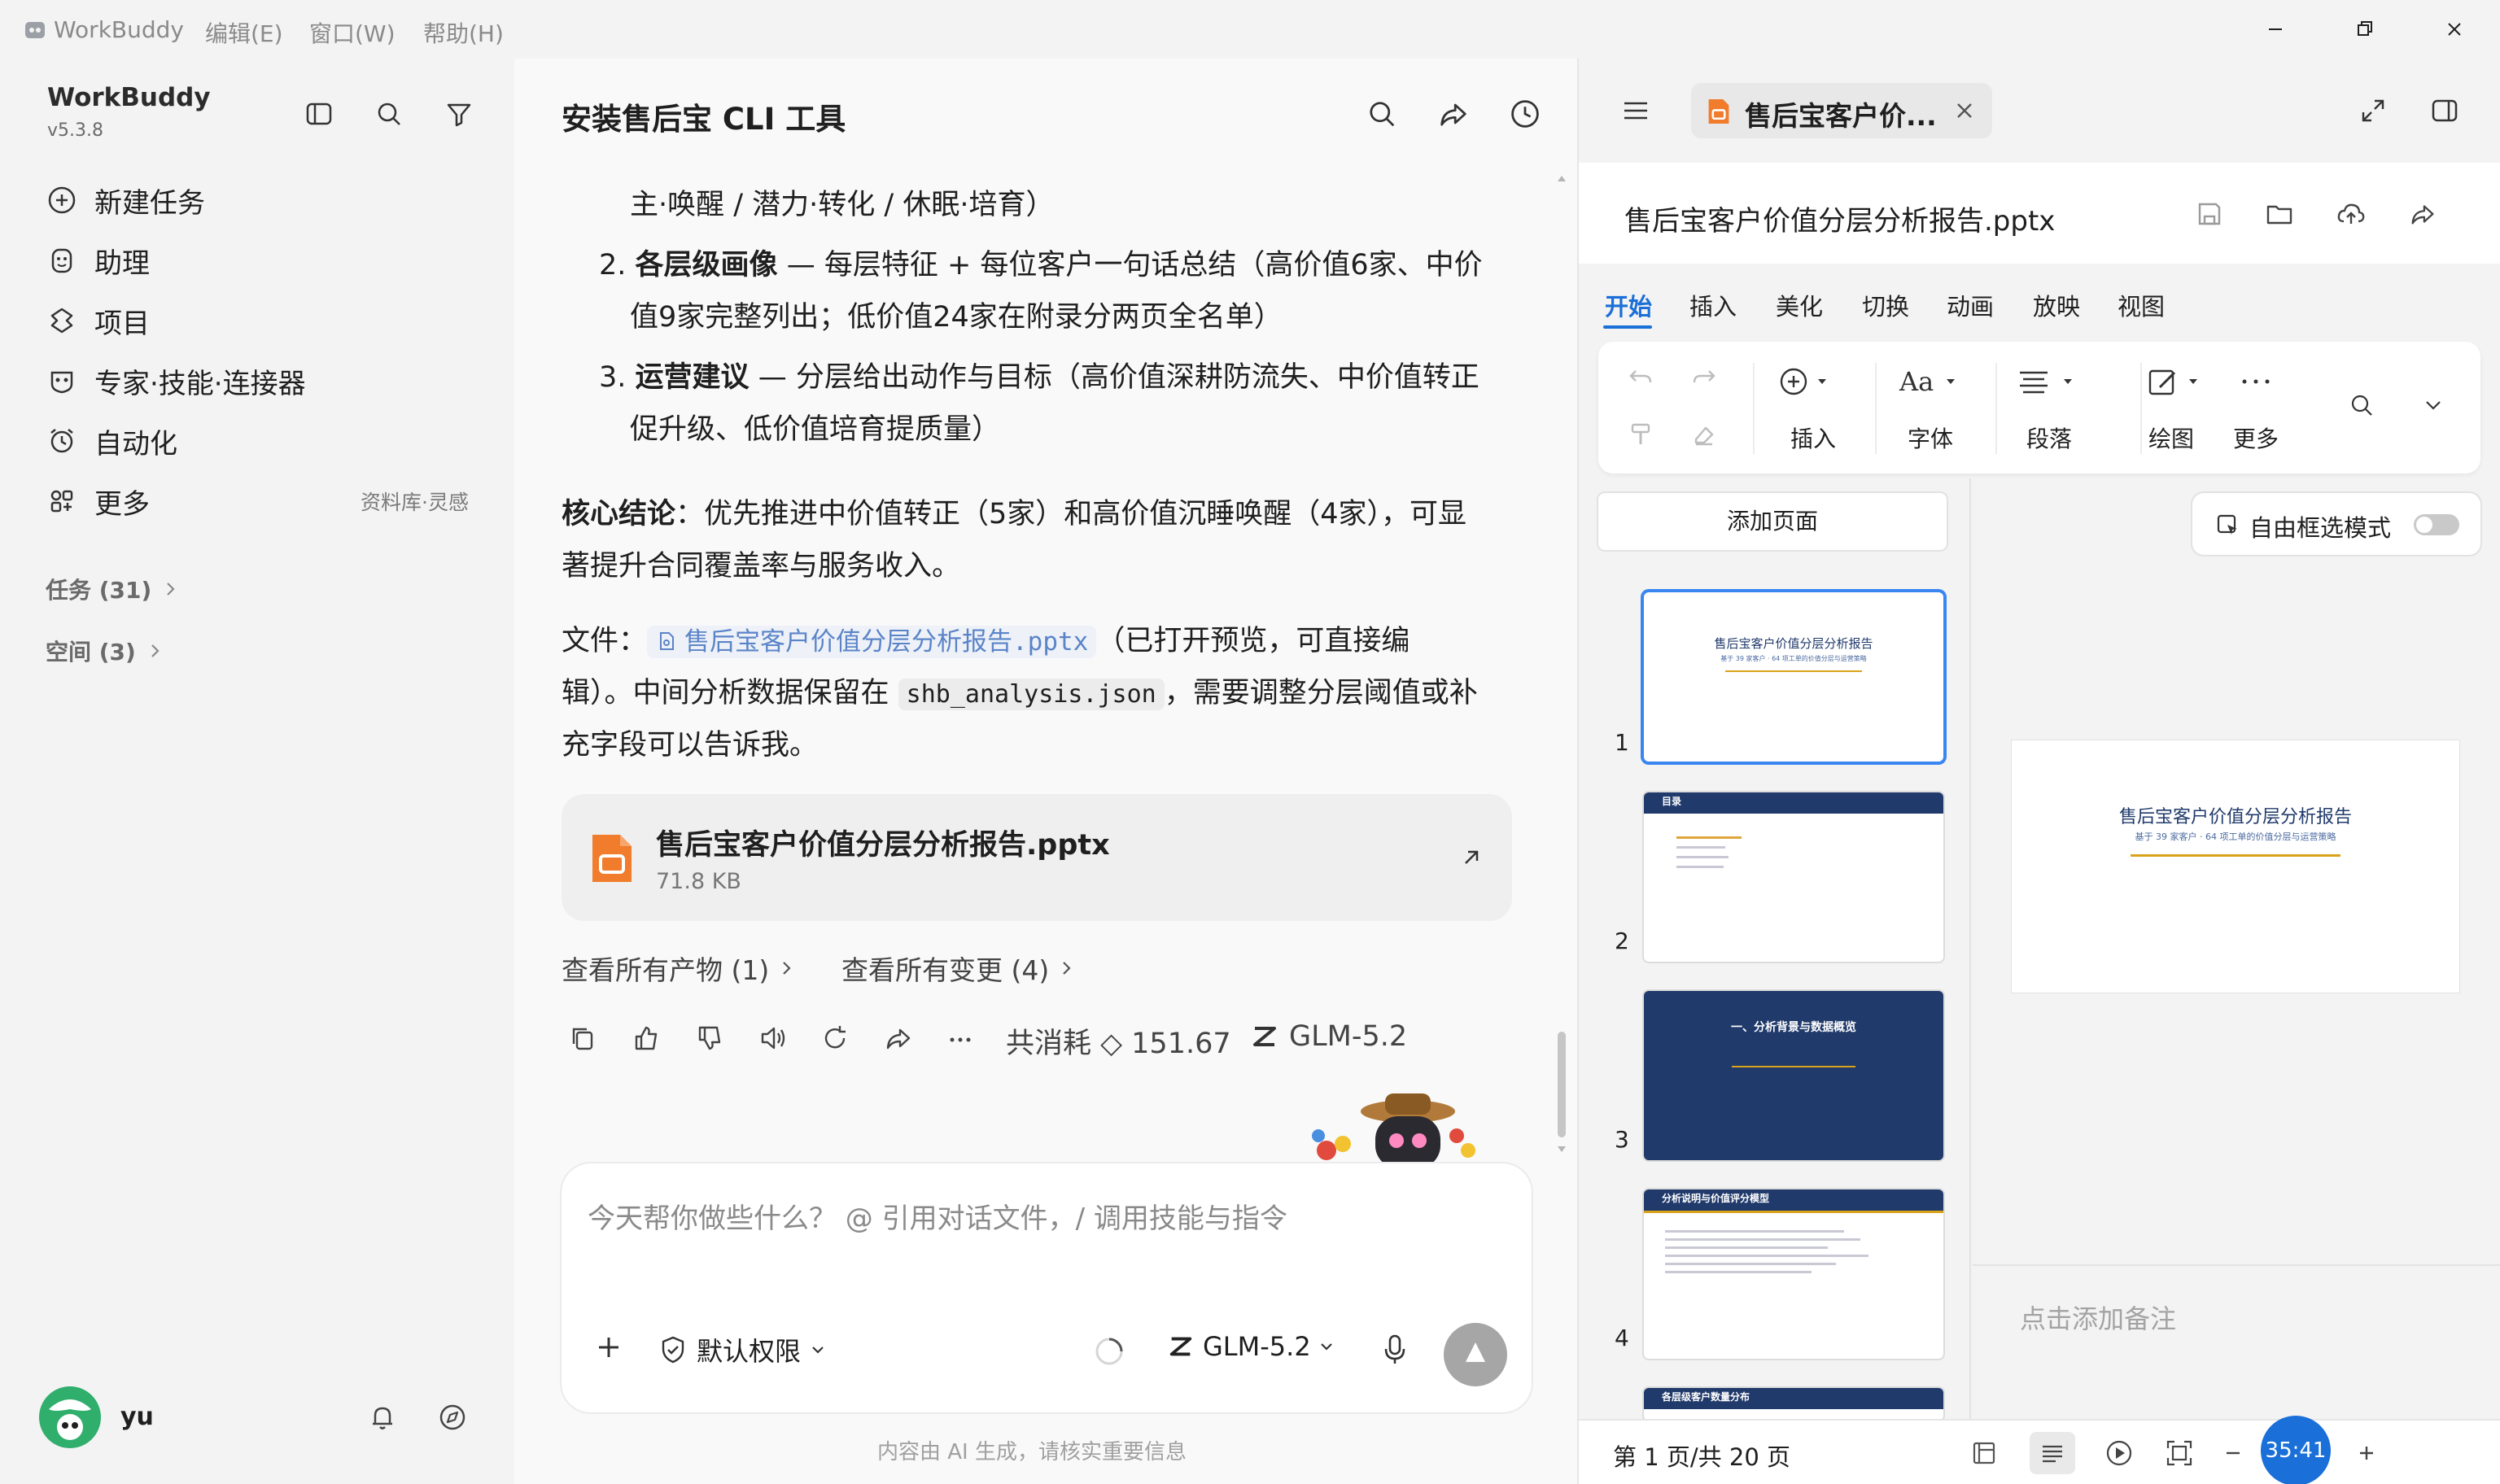  What do you see at coordinates (1704, 435) in the screenshot?
I see `eraser-icon` at bounding box center [1704, 435].